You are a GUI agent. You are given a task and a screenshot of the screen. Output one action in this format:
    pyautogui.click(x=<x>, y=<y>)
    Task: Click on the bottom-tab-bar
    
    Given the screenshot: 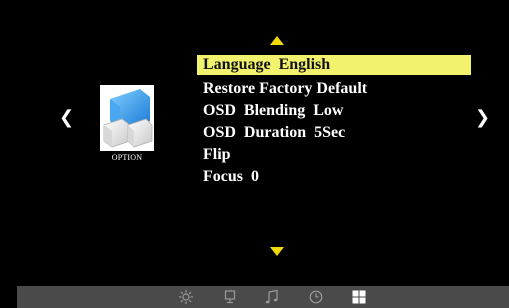 What is the action you would take?
    pyautogui.click(x=263, y=297)
    